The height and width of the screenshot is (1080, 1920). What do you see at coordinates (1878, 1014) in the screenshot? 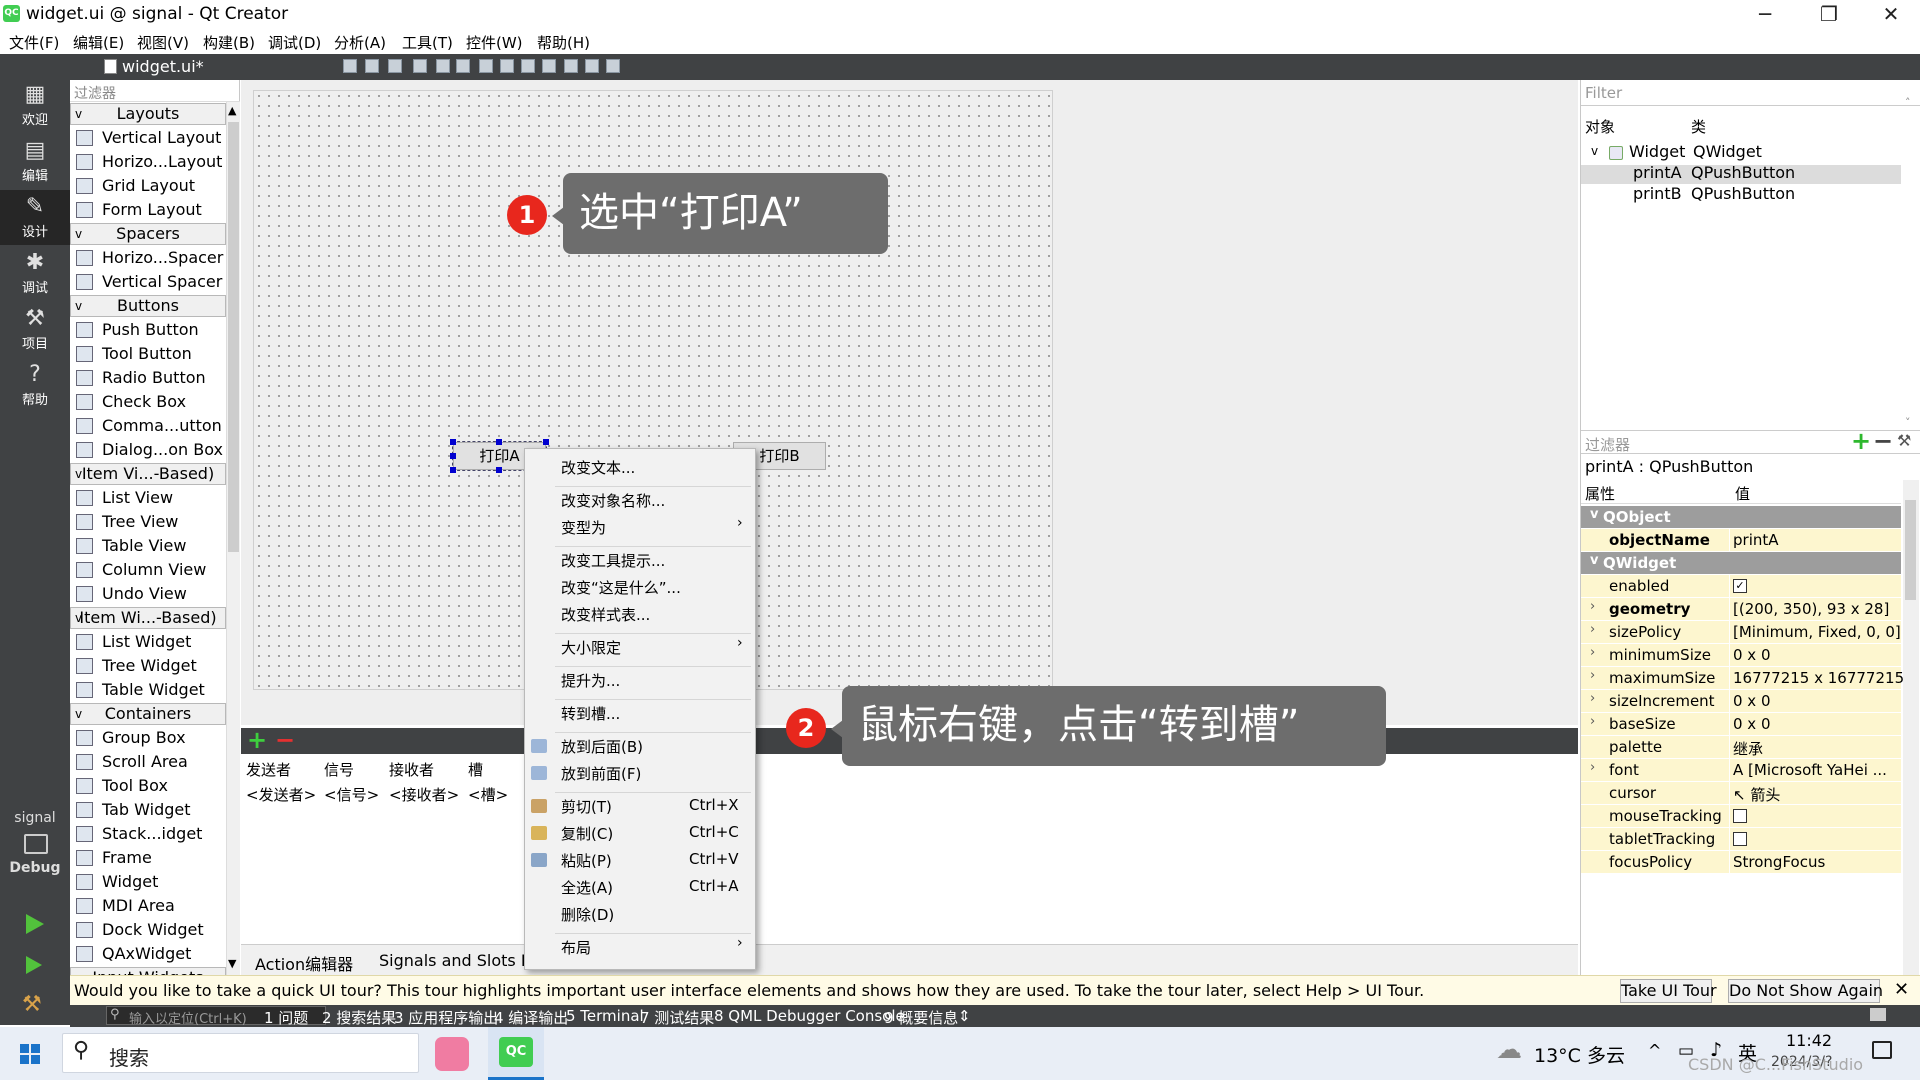
I see `sidebar-toggle-icon` at bounding box center [1878, 1014].